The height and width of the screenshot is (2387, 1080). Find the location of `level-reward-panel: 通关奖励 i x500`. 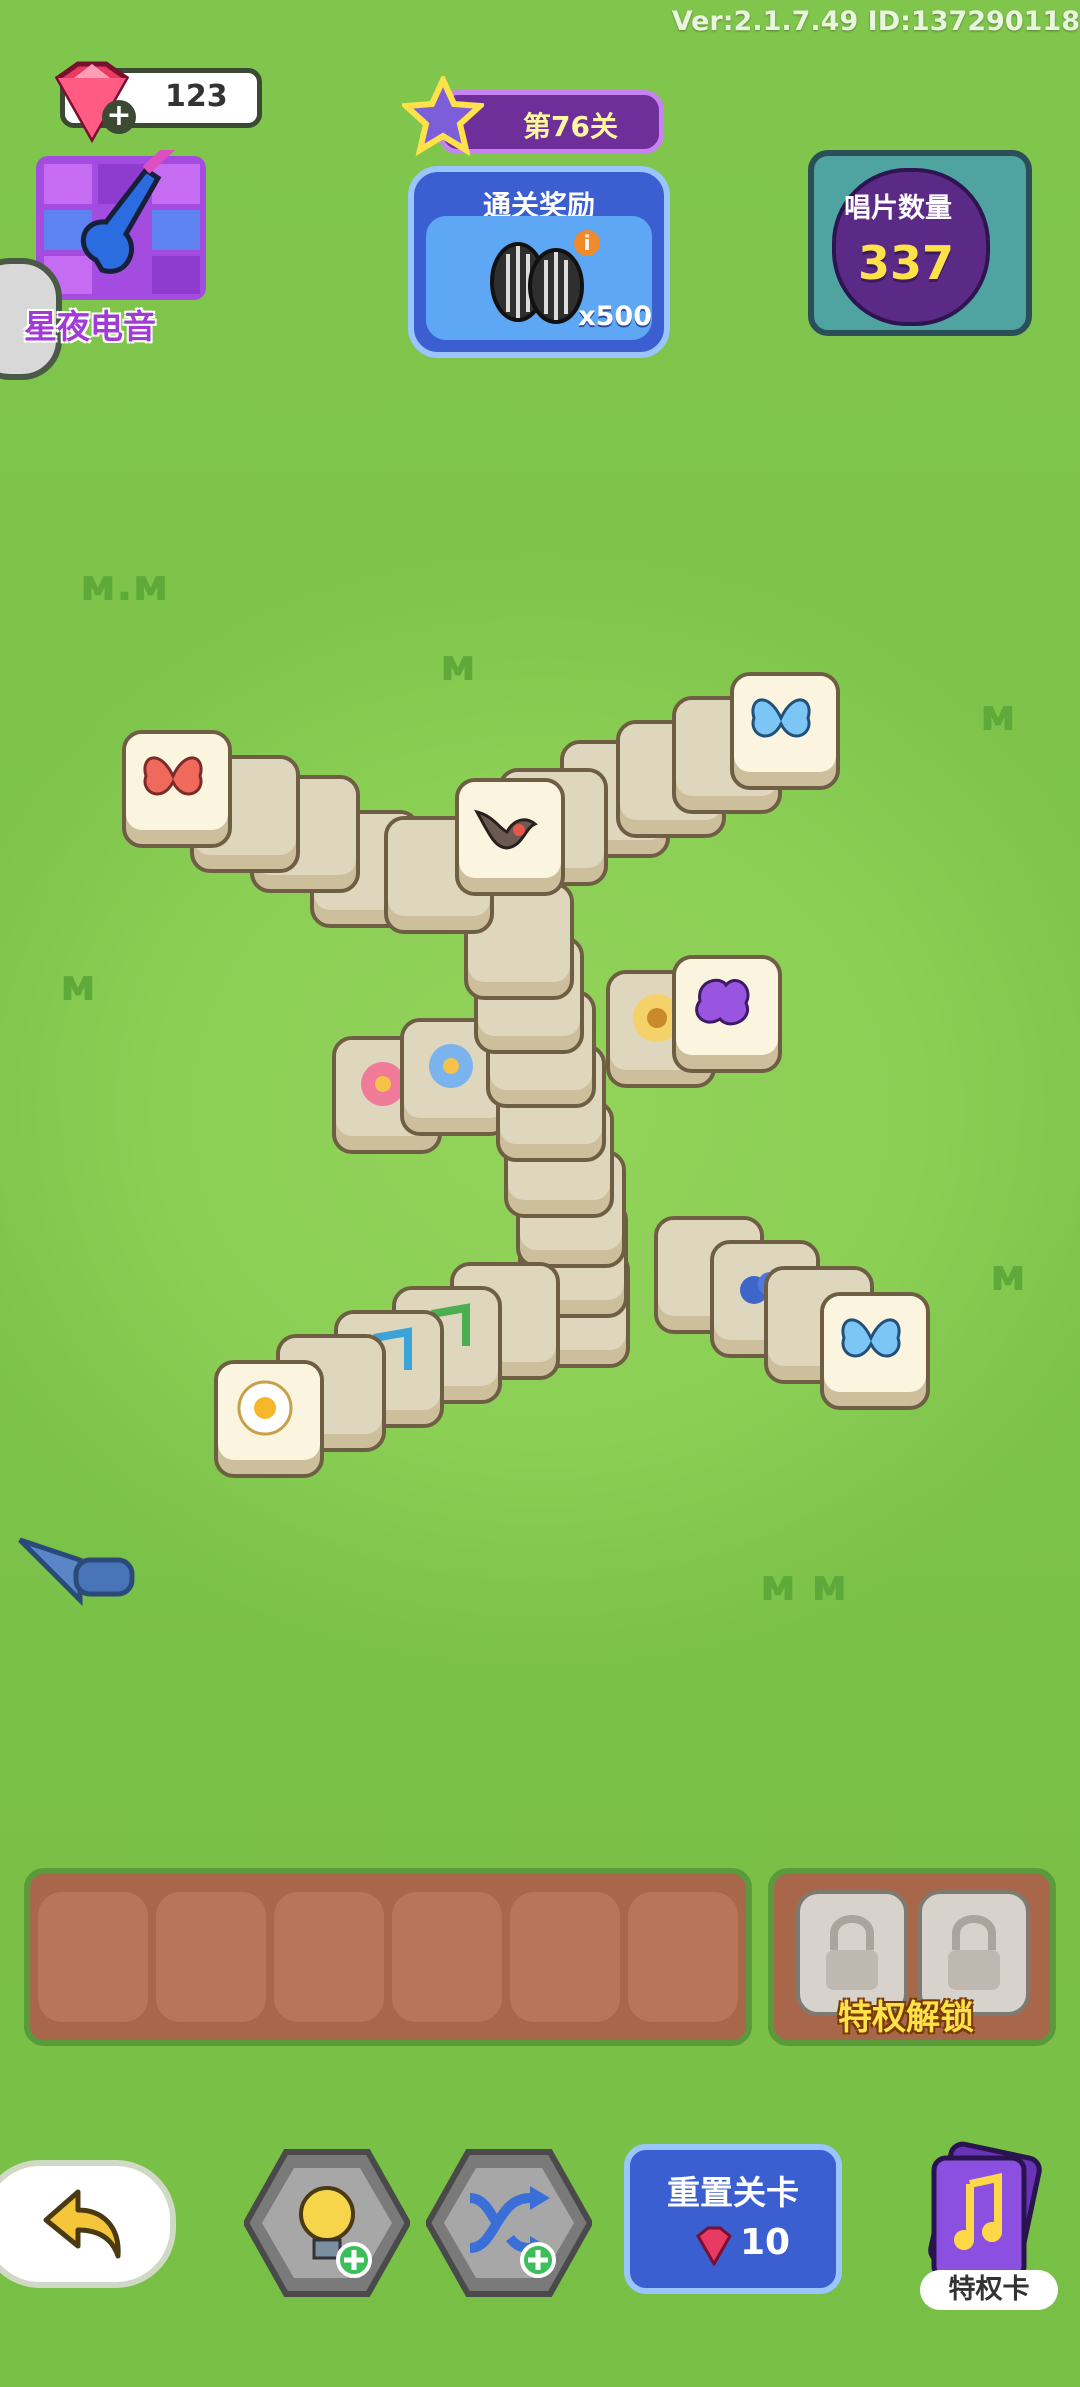

level-reward-panel: 通关奖励 i x500 is located at coordinates (539, 262).